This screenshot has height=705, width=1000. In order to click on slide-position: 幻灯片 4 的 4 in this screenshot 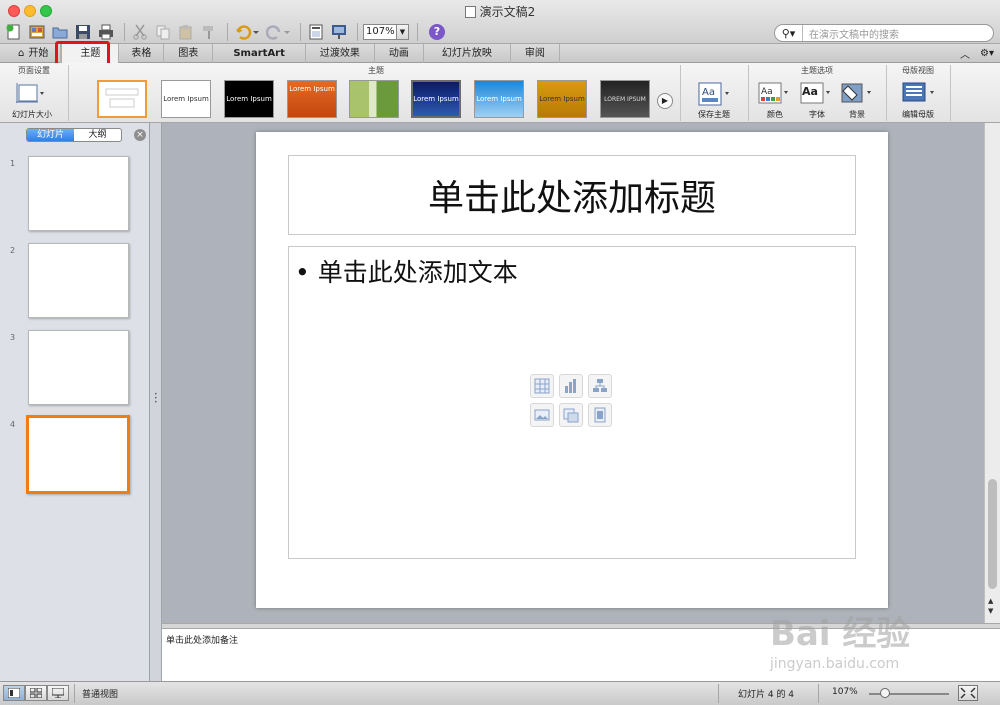, I will do `click(766, 695)`.